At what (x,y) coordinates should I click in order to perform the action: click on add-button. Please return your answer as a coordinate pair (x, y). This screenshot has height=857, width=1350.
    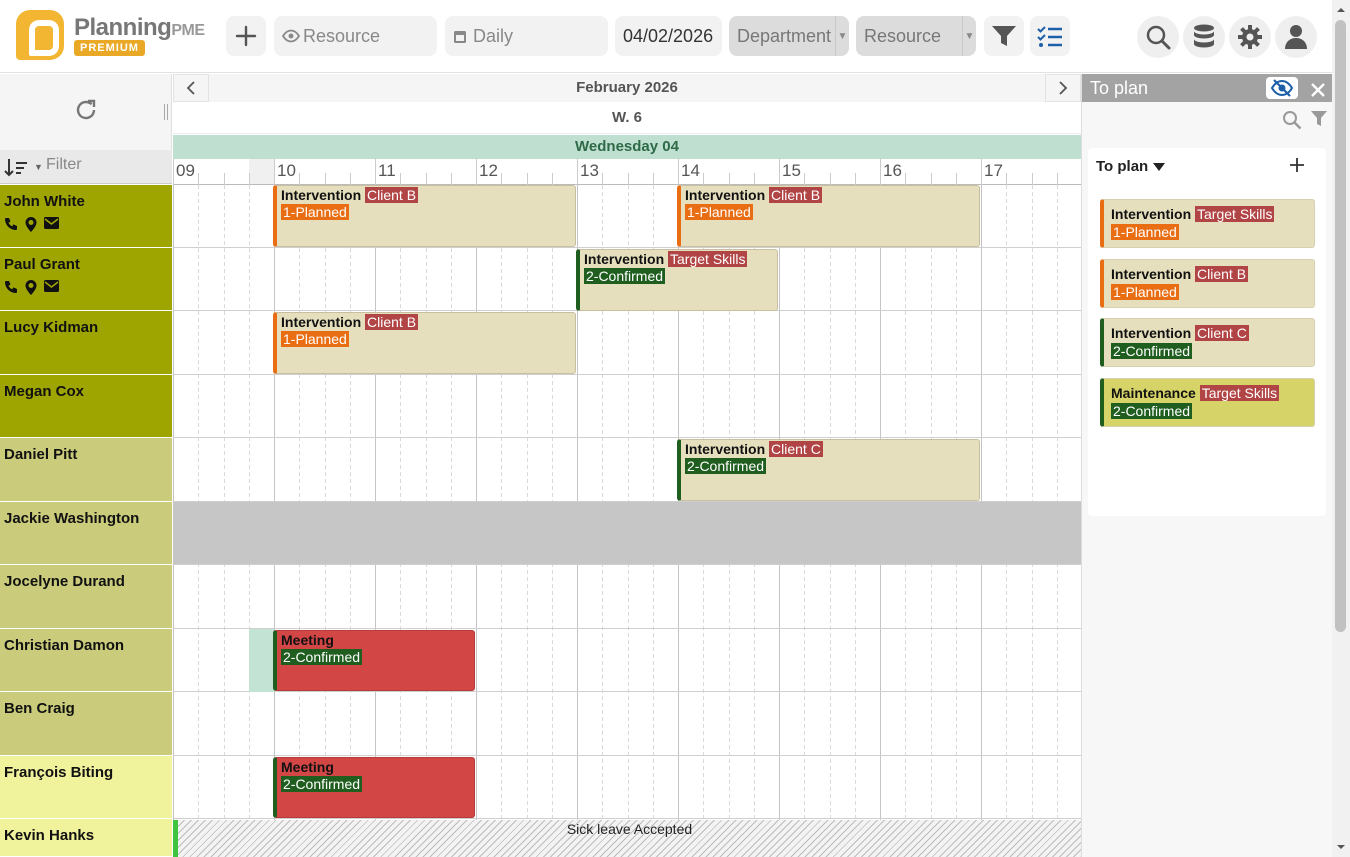
    Looking at the image, I should click on (246, 36).